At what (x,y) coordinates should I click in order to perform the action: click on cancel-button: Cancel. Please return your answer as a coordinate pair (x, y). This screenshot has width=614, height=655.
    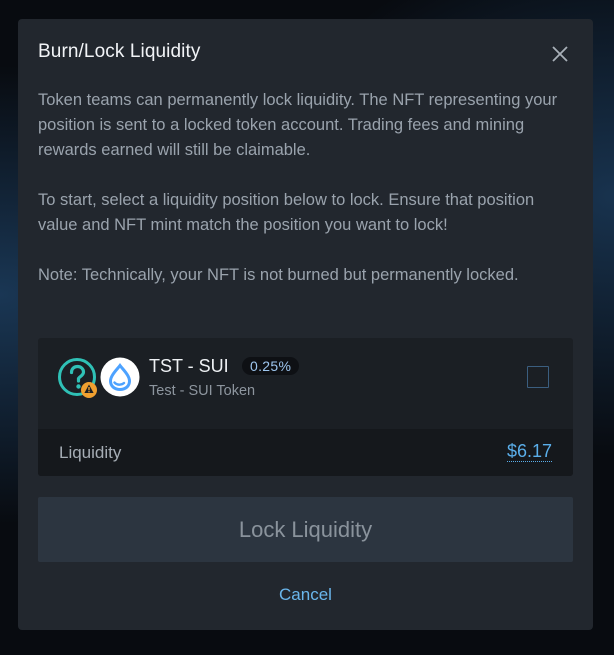
    Looking at the image, I should click on (305, 595).